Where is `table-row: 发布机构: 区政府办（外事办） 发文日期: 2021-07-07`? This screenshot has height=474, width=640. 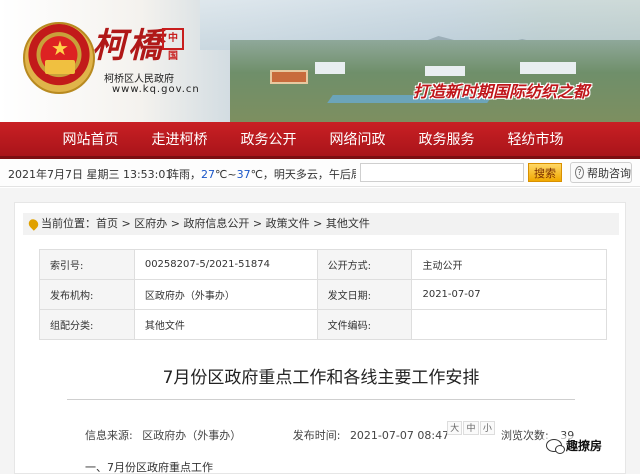
table-row: 发布机构: 区政府办（外事办） 发文日期: 2021-07-07 is located at coordinates (323, 294).